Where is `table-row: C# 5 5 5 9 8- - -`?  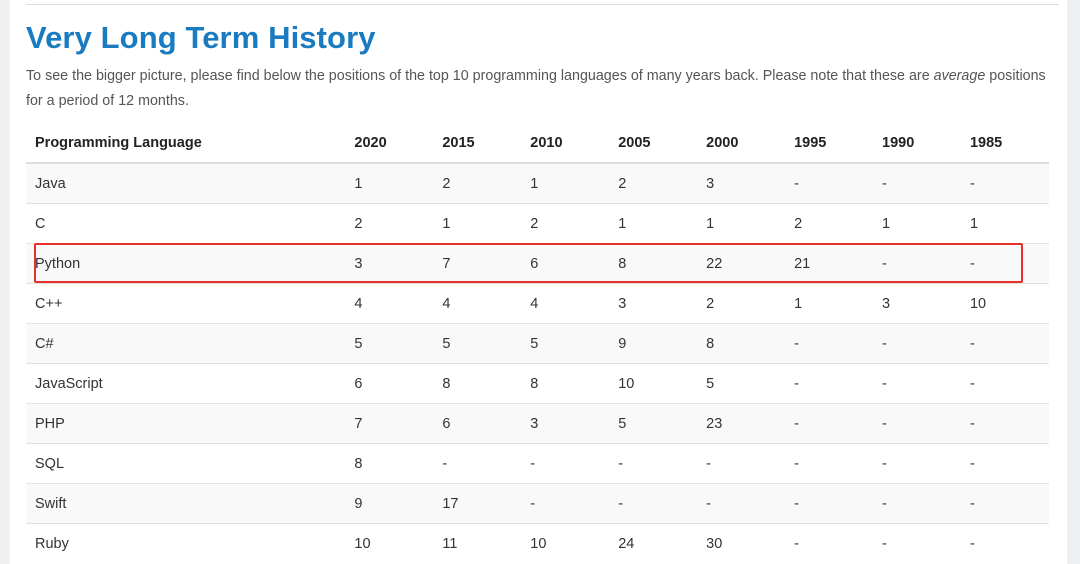
table-row: C# 5 5 5 9 8- - - is located at coordinates (537, 343).